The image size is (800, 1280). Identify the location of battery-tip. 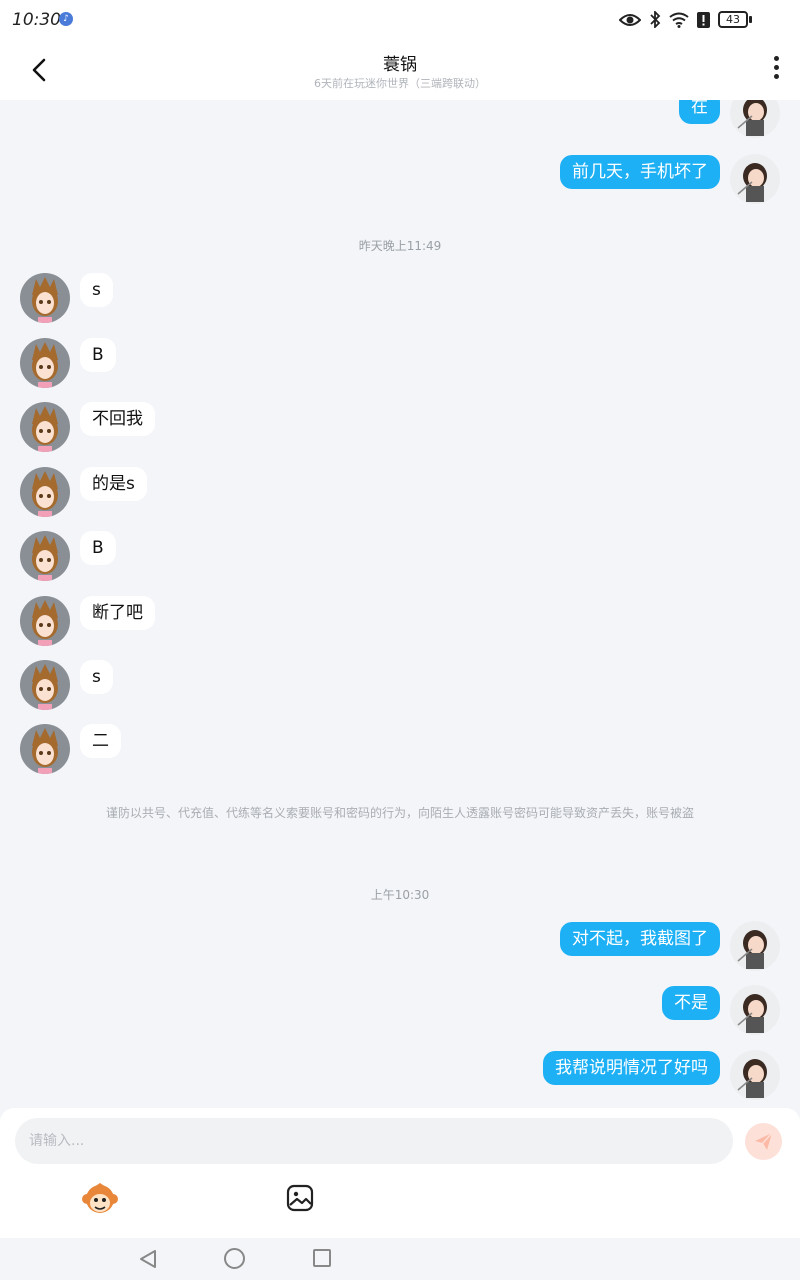
(750, 19).